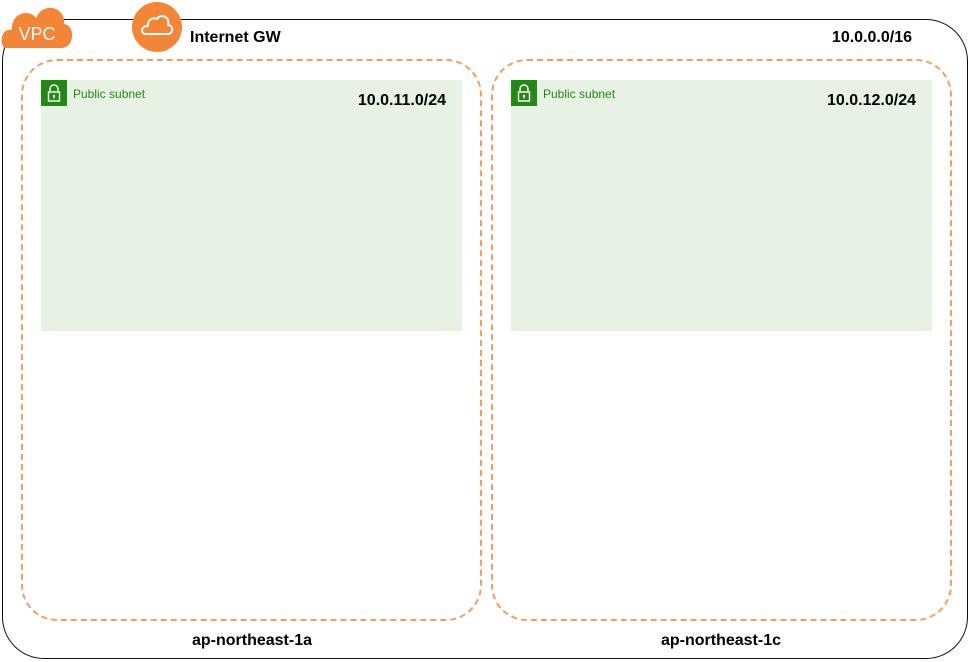  I want to click on vpc-badge-text: VPC, so click(36, 34).